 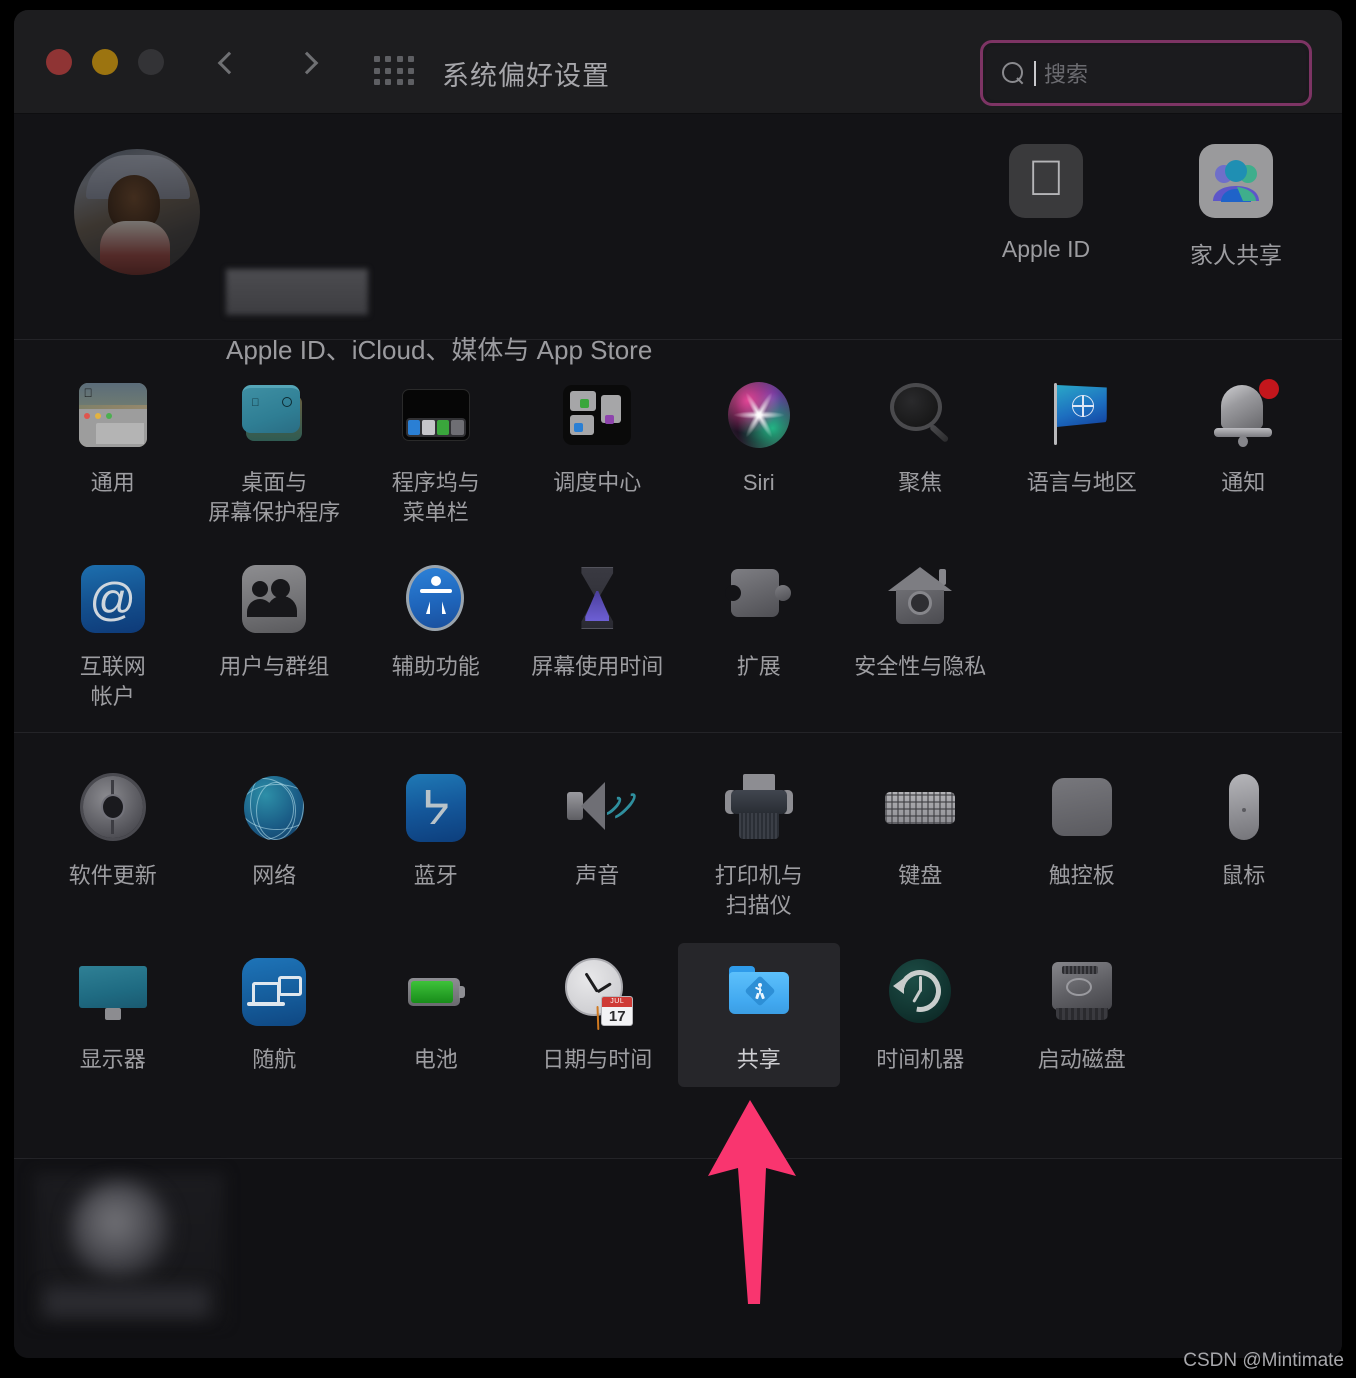 I want to click on siri-icon, so click(x=759, y=415).